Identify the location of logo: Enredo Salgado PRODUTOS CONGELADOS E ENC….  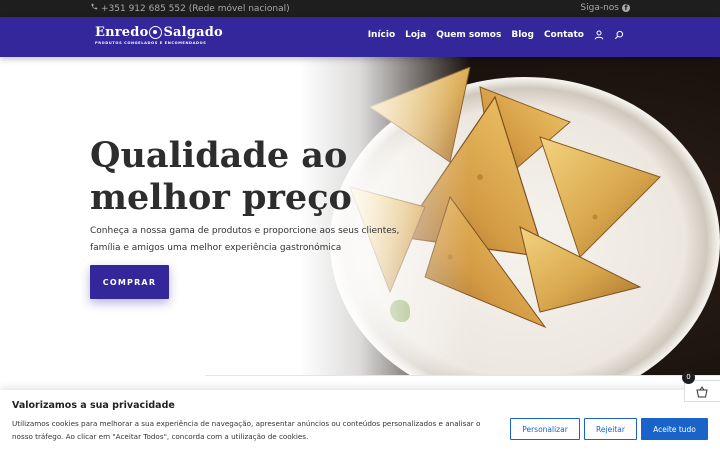
(159, 35).